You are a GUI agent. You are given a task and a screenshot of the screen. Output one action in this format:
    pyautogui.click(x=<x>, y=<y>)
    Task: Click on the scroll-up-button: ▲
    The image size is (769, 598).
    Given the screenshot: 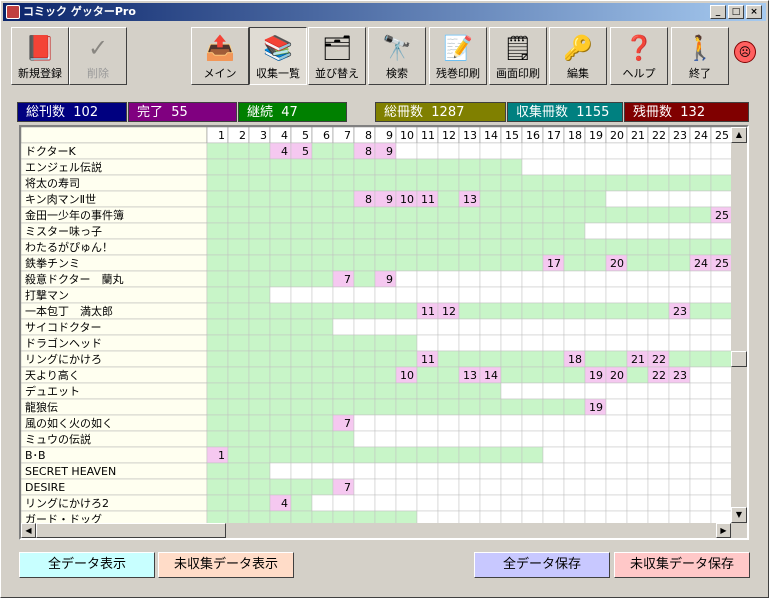 What is the action you would take?
    pyautogui.click(x=739, y=135)
    